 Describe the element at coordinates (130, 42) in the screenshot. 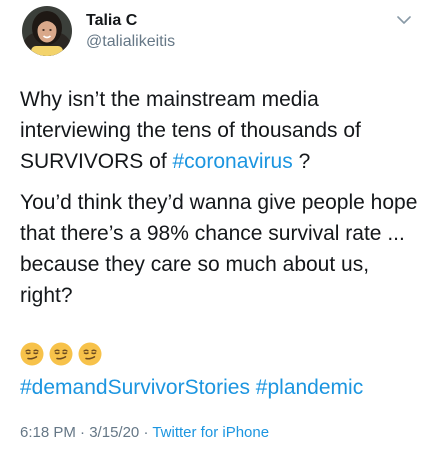

I see `author-handle: @talialikeitis` at that location.